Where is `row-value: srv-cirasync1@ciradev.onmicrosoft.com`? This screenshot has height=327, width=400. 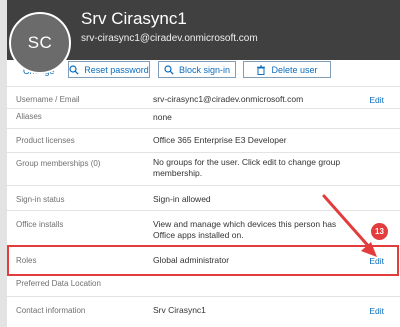
row-value: srv-cirasync1@ciradev.onmicrosoft.com is located at coordinates (228, 99).